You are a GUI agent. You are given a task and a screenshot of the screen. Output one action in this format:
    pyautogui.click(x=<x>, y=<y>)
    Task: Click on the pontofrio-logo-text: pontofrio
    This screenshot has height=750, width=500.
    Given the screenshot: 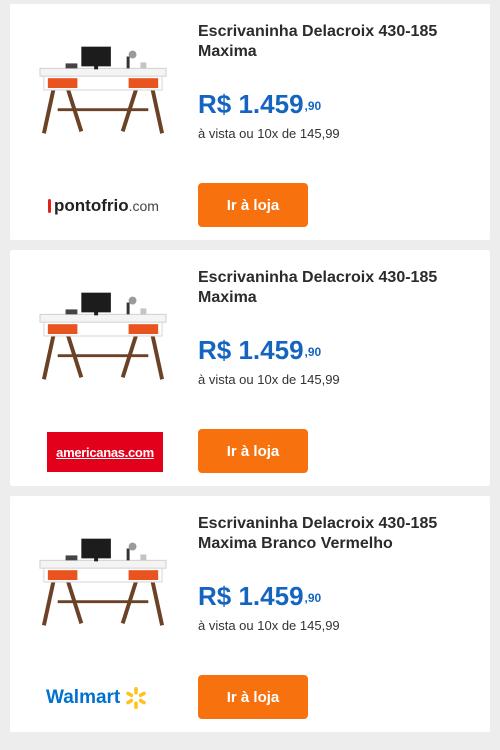 What is the action you would take?
    pyautogui.click(x=91, y=205)
    